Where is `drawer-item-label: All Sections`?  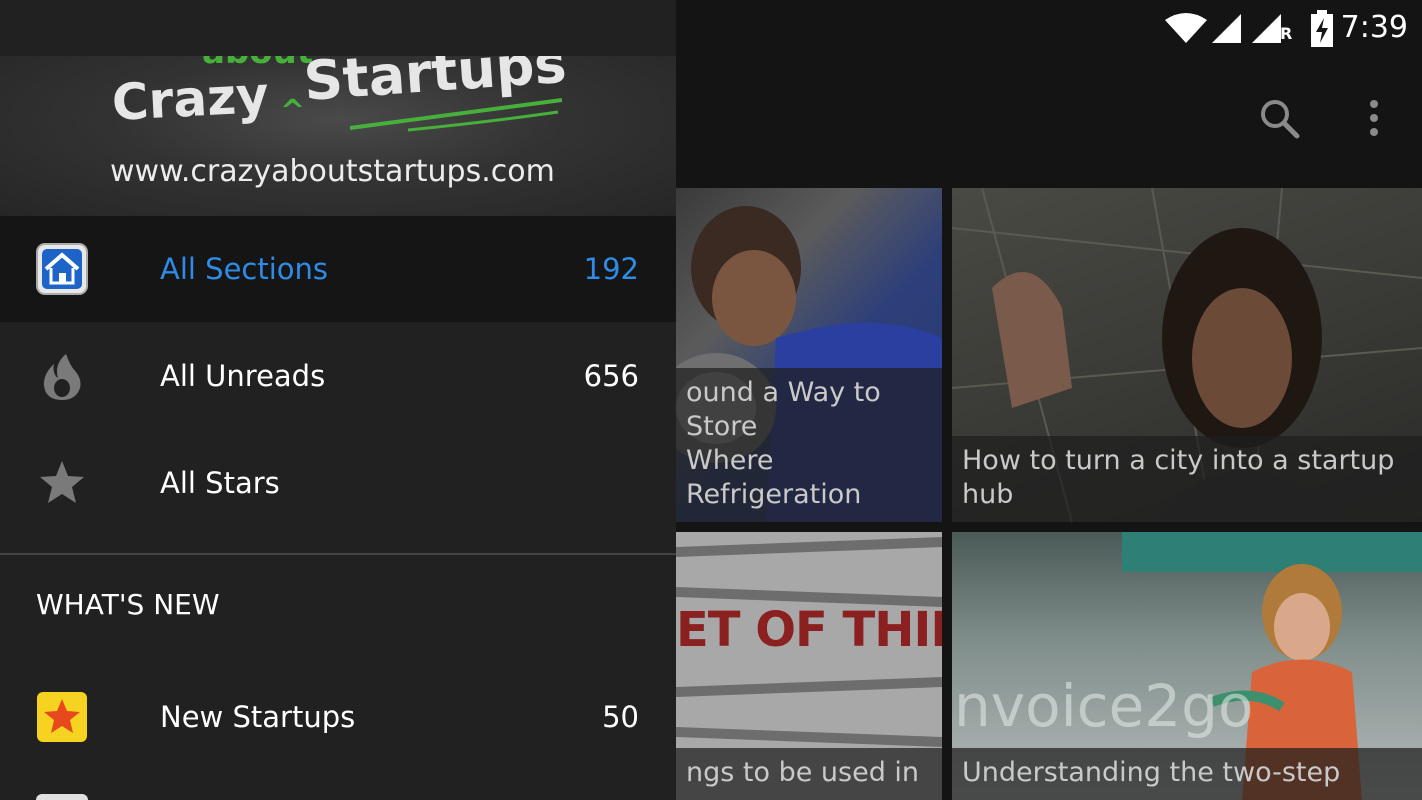 drawer-item-label: All Sections is located at coordinates (244, 269).